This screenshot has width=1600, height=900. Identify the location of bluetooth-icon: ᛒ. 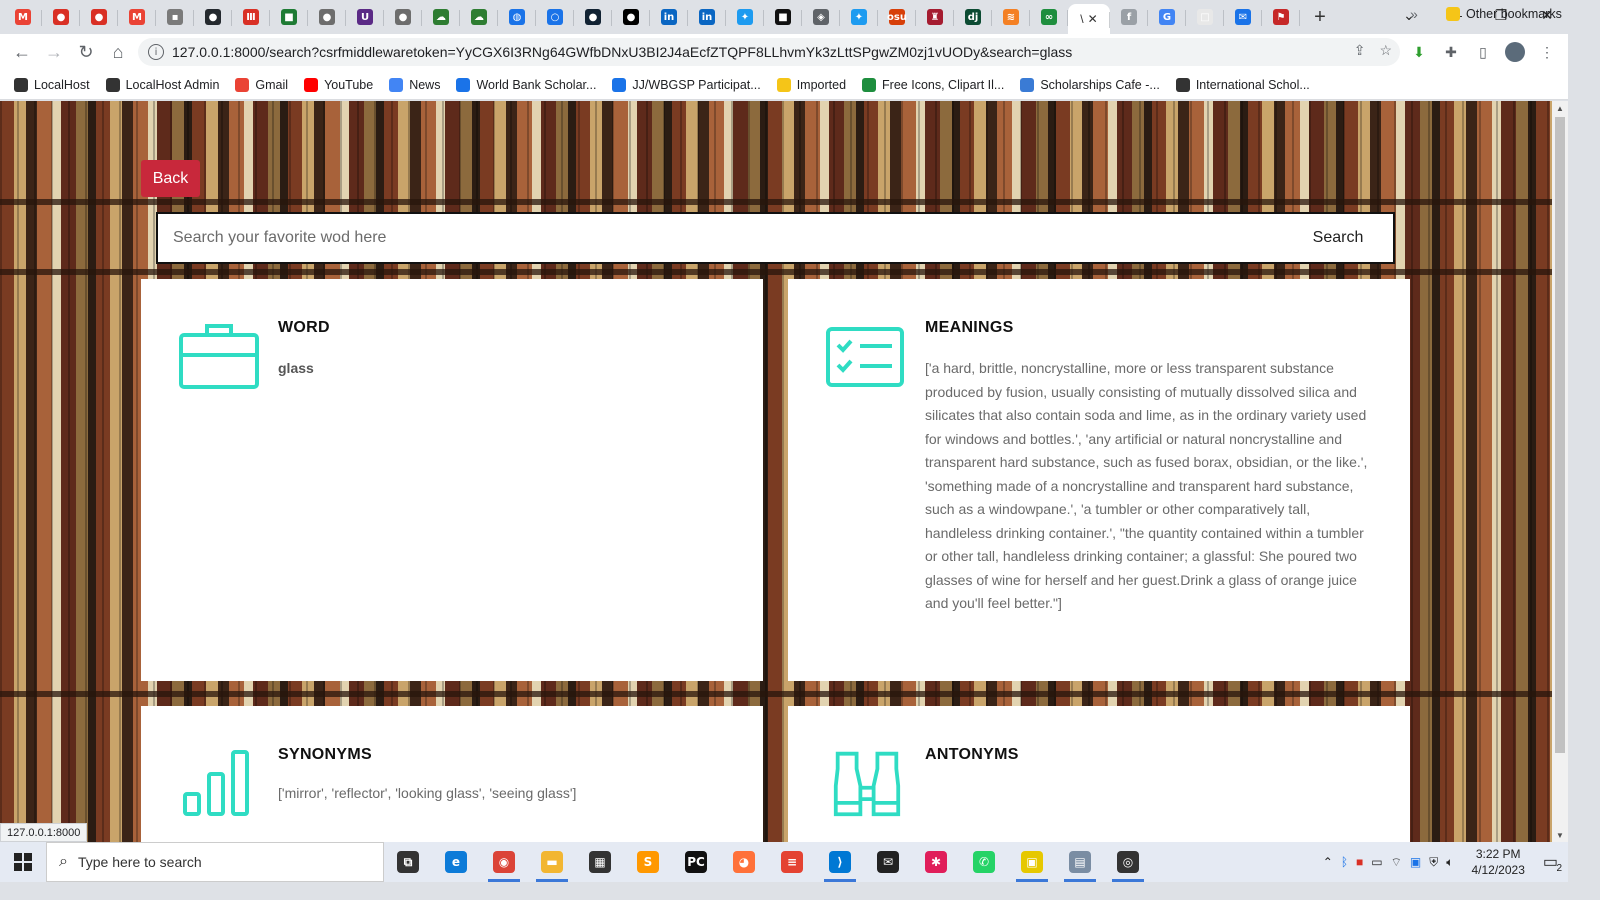
(1344, 862).